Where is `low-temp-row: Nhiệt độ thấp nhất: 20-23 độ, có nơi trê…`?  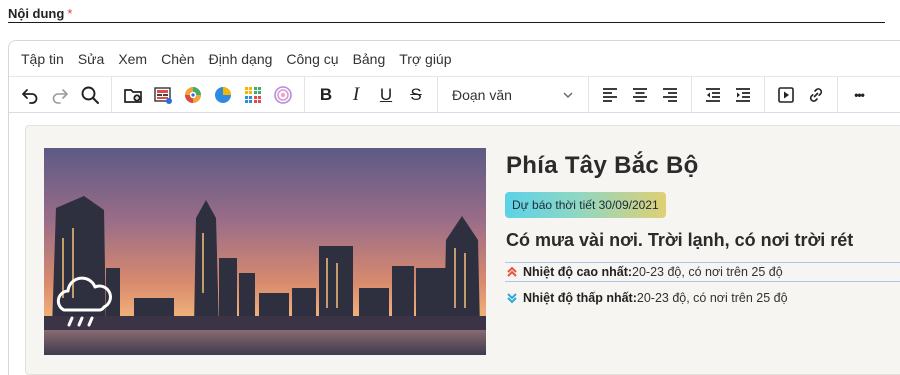 low-temp-row: Nhiệt độ thấp nhất: 20-23 độ, có nơi trê… is located at coordinates (702, 298).